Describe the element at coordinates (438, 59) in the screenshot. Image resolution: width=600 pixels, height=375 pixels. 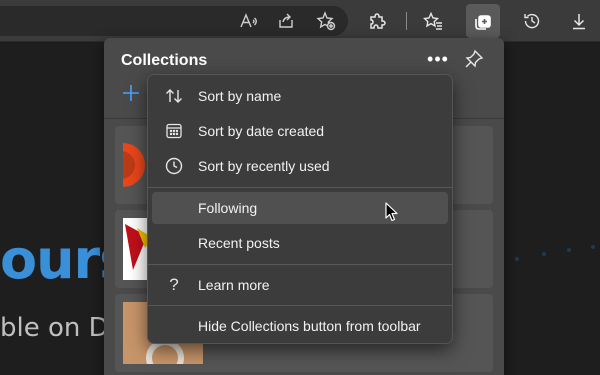
I see `more-icon: •••` at that location.